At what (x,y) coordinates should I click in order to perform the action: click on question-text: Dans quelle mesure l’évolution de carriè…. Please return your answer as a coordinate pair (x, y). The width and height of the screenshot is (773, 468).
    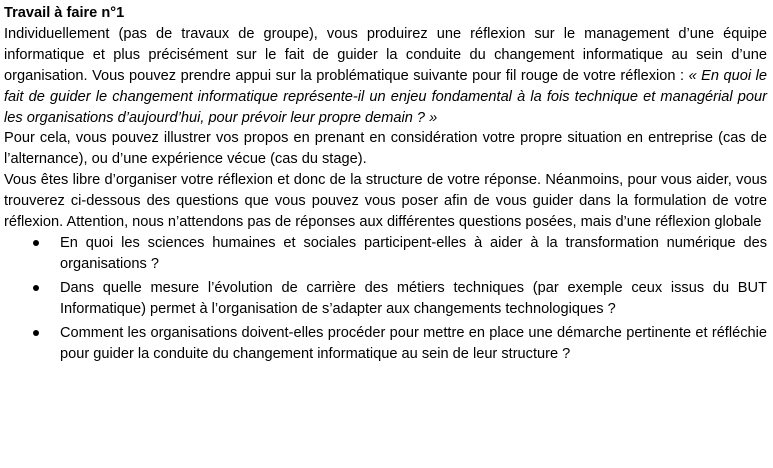
    Looking at the image, I should click on (413, 298).